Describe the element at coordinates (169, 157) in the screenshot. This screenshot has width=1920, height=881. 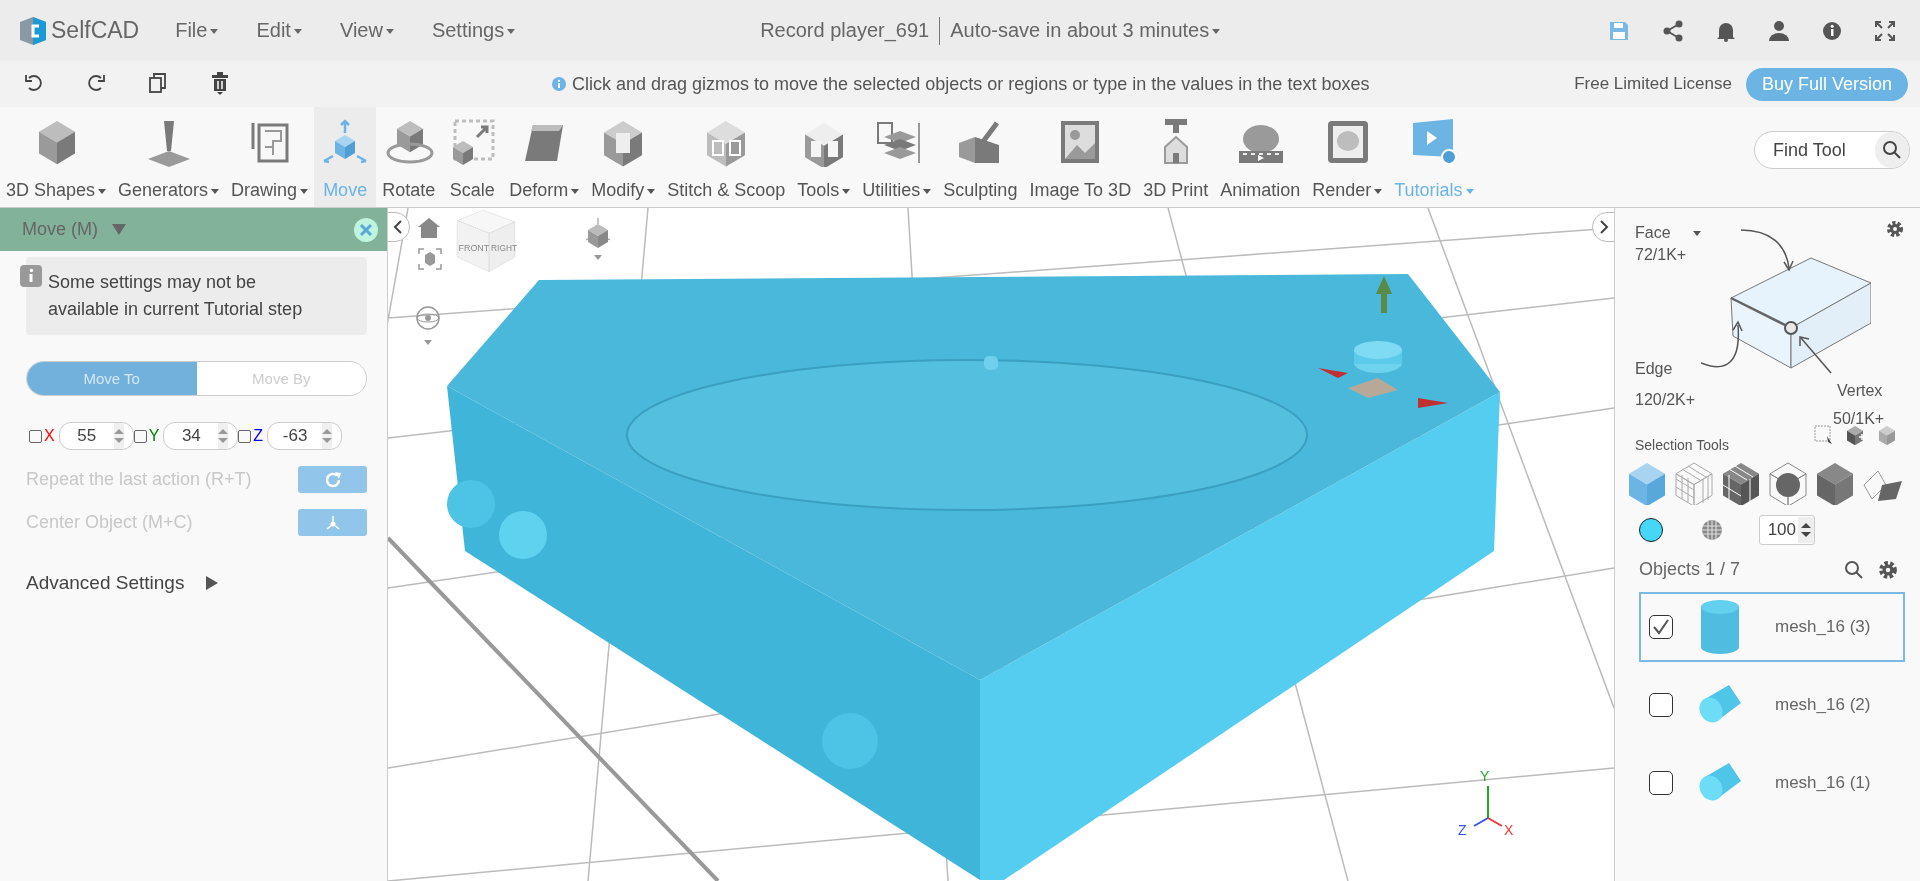
I see `toolbar-tool: Generators` at that location.